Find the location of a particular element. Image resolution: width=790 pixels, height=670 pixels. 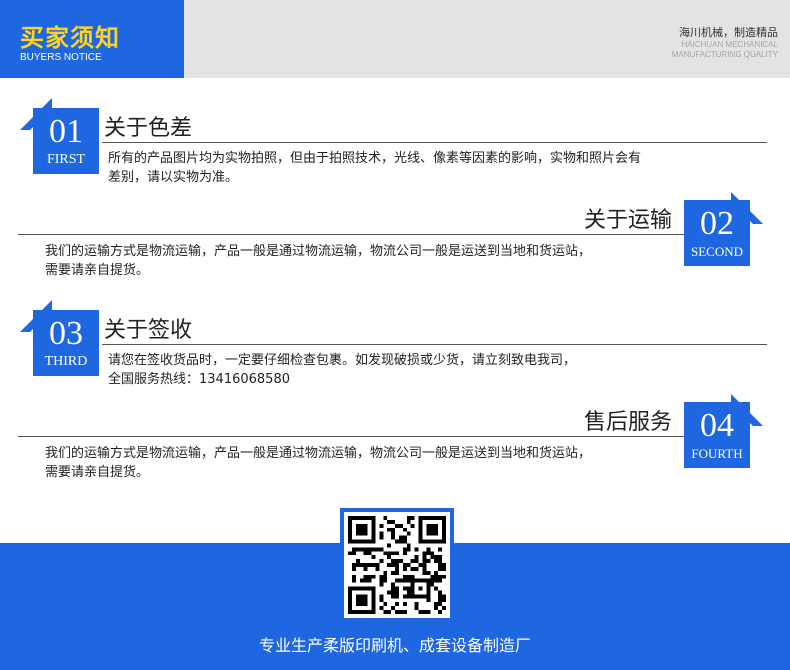

section-number: 01 is located at coordinates (66, 131).